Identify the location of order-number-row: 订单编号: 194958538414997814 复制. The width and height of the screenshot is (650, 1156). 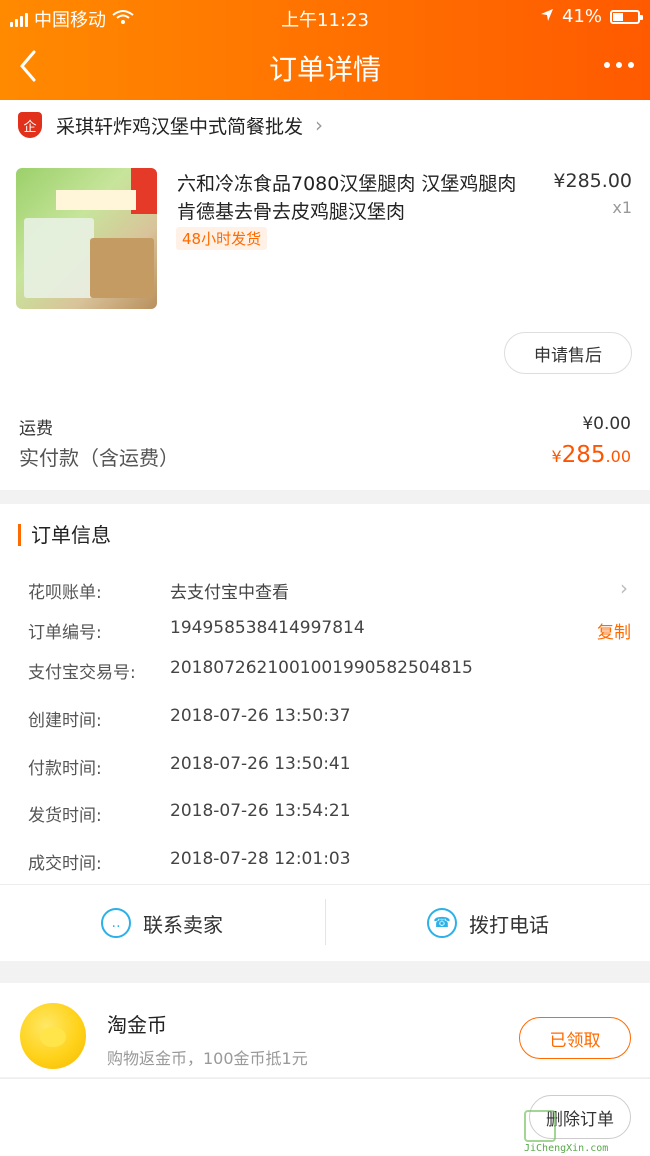
(325, 633).